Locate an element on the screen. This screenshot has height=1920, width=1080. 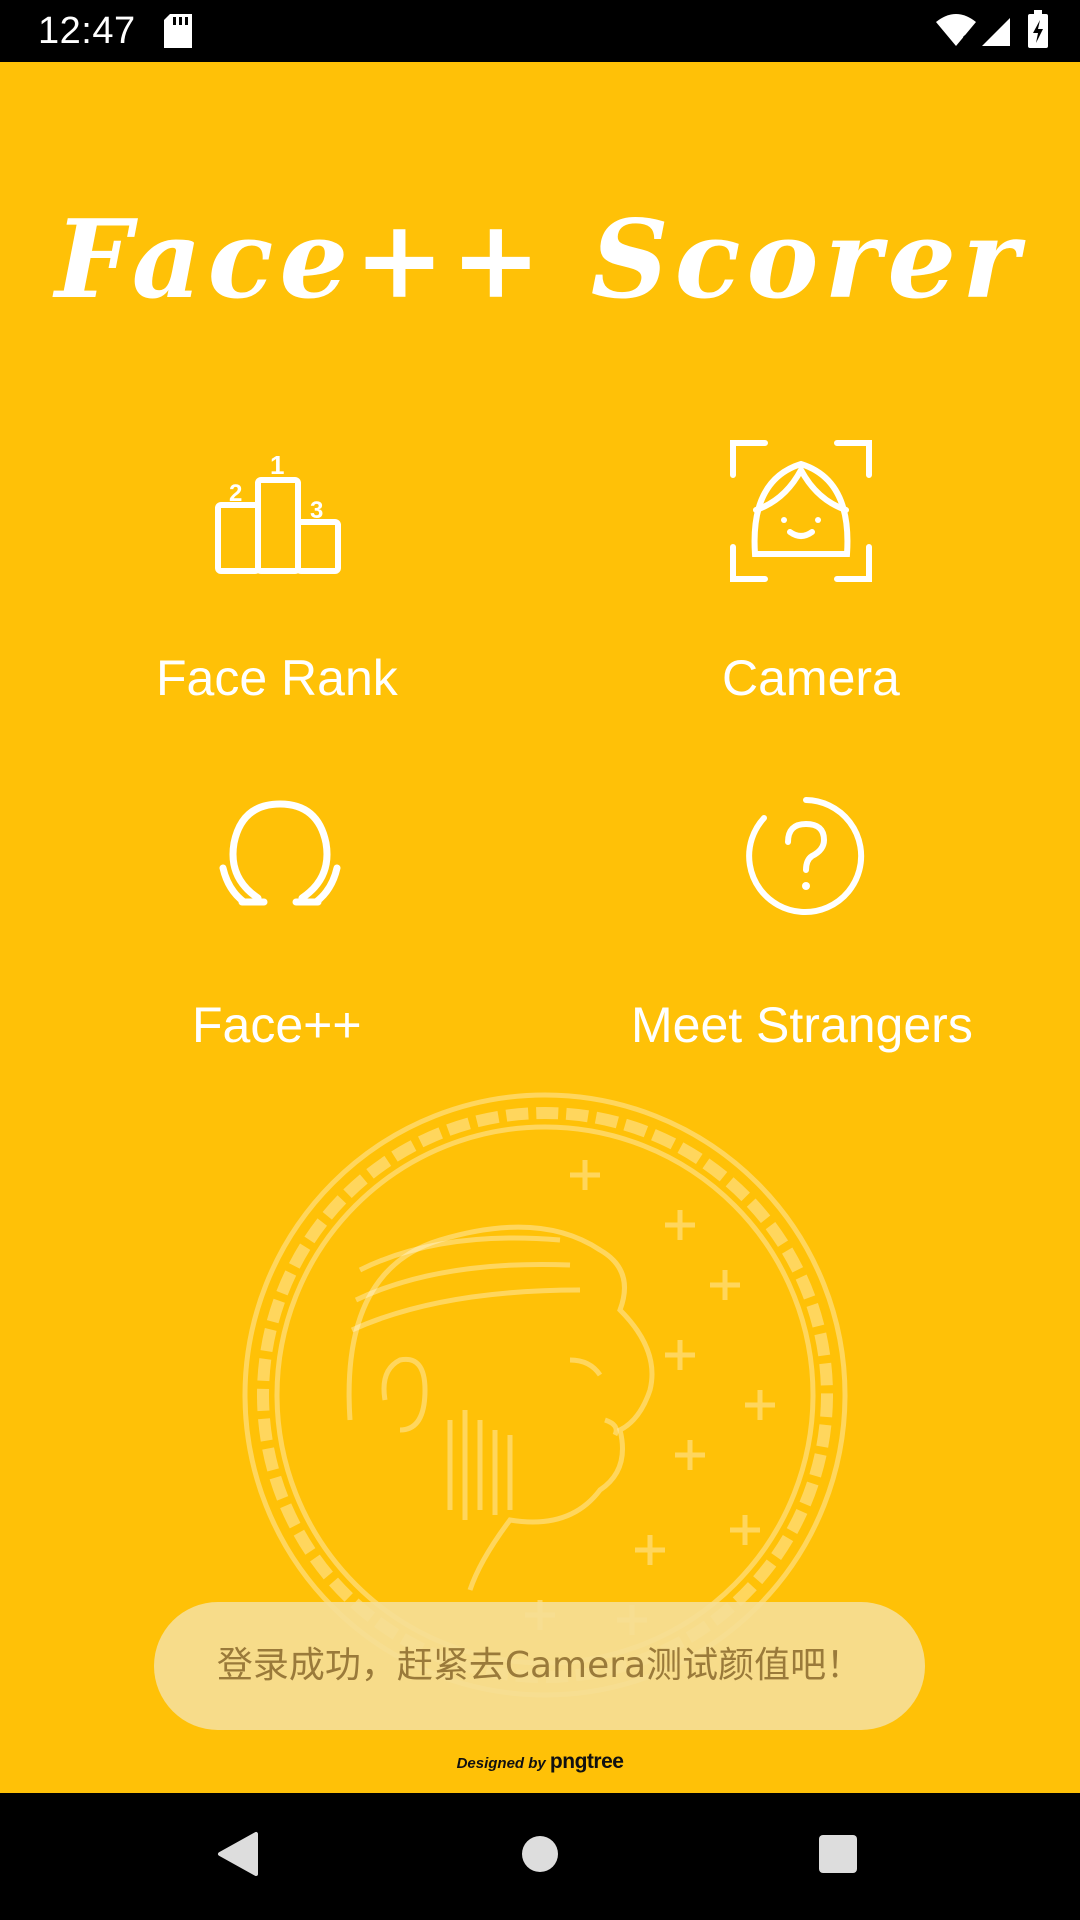
svg-text: 1 is located at coordinates (277, 465).